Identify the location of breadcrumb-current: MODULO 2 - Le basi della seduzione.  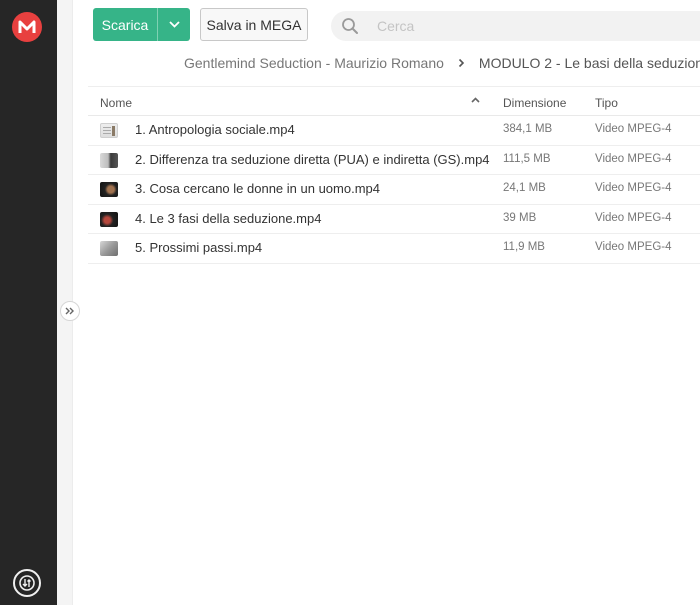
(589, 63).